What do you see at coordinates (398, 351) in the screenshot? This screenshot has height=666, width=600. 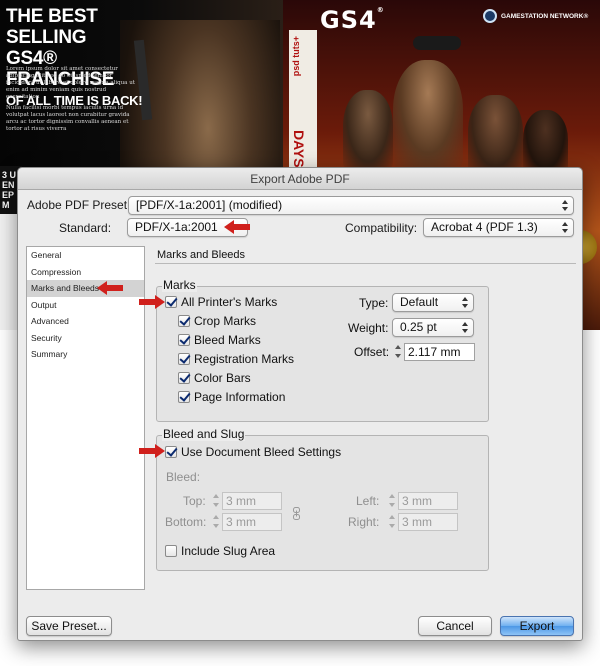 I see `offset-stepper` at bounding box center [398, 351].